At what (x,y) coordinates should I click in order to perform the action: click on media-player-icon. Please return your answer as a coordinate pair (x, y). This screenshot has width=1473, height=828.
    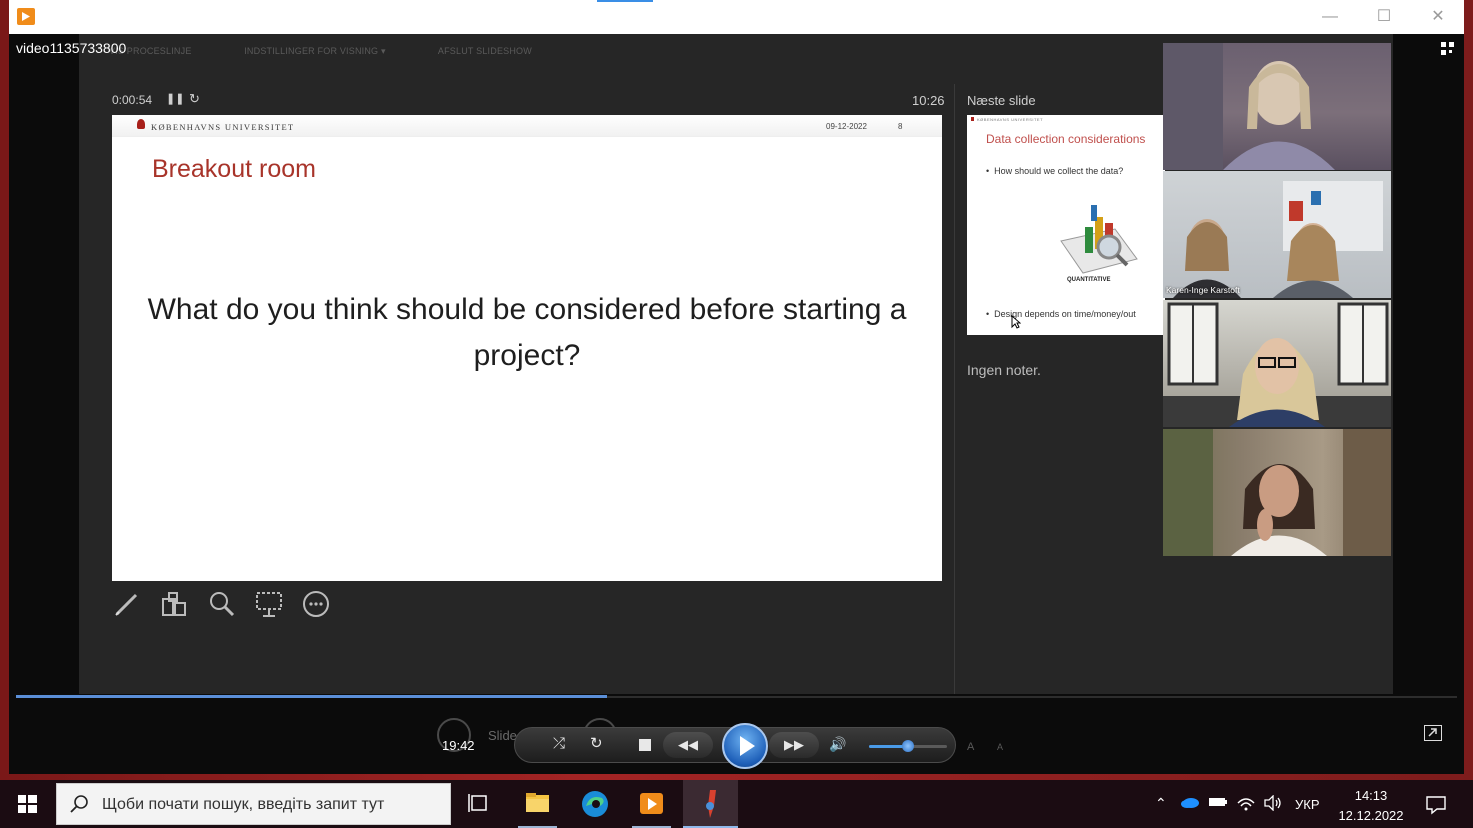
    Looking at the image, I should click on (651, 803).